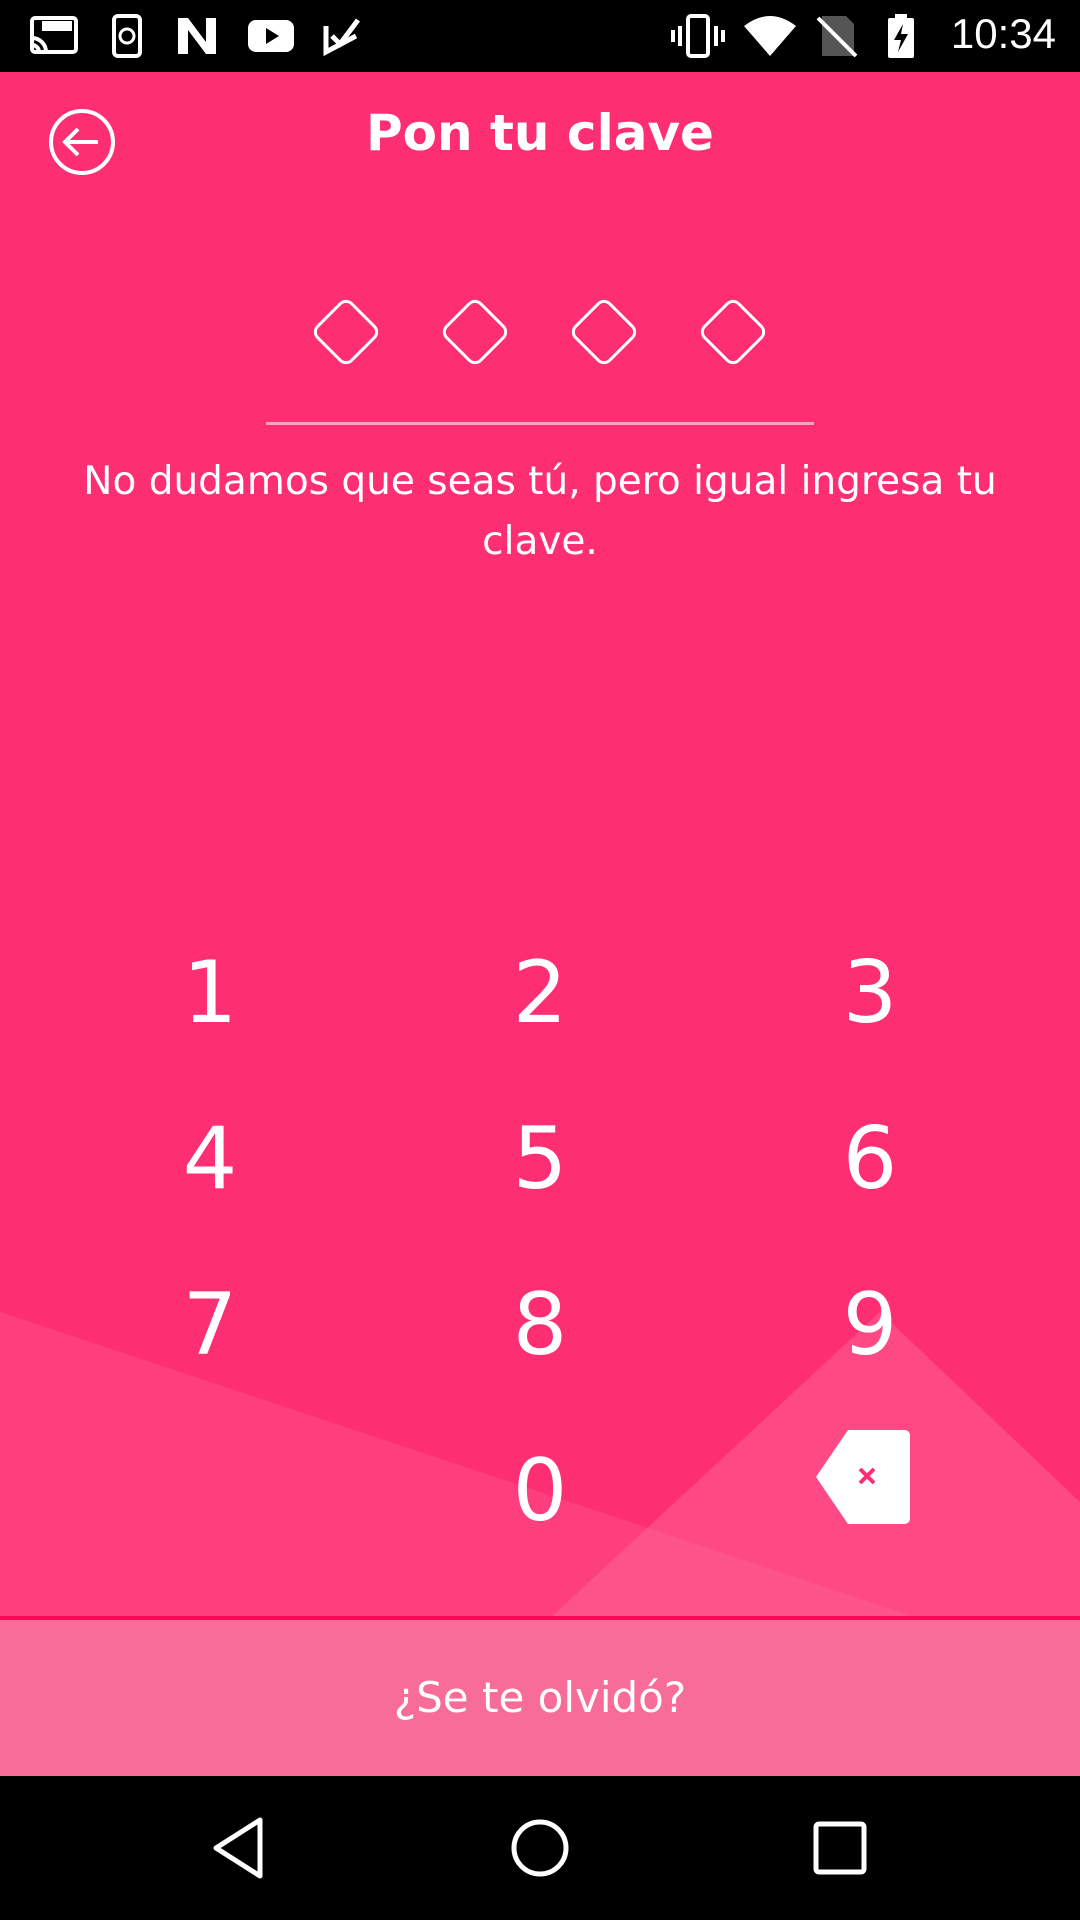 Image resolution: width=1080 pixels, height=1920 pixels. What do you see at coordinates (540, 36) in the screenshot?
I see `status-bar: 10:34` at bounding box center [540, 36].